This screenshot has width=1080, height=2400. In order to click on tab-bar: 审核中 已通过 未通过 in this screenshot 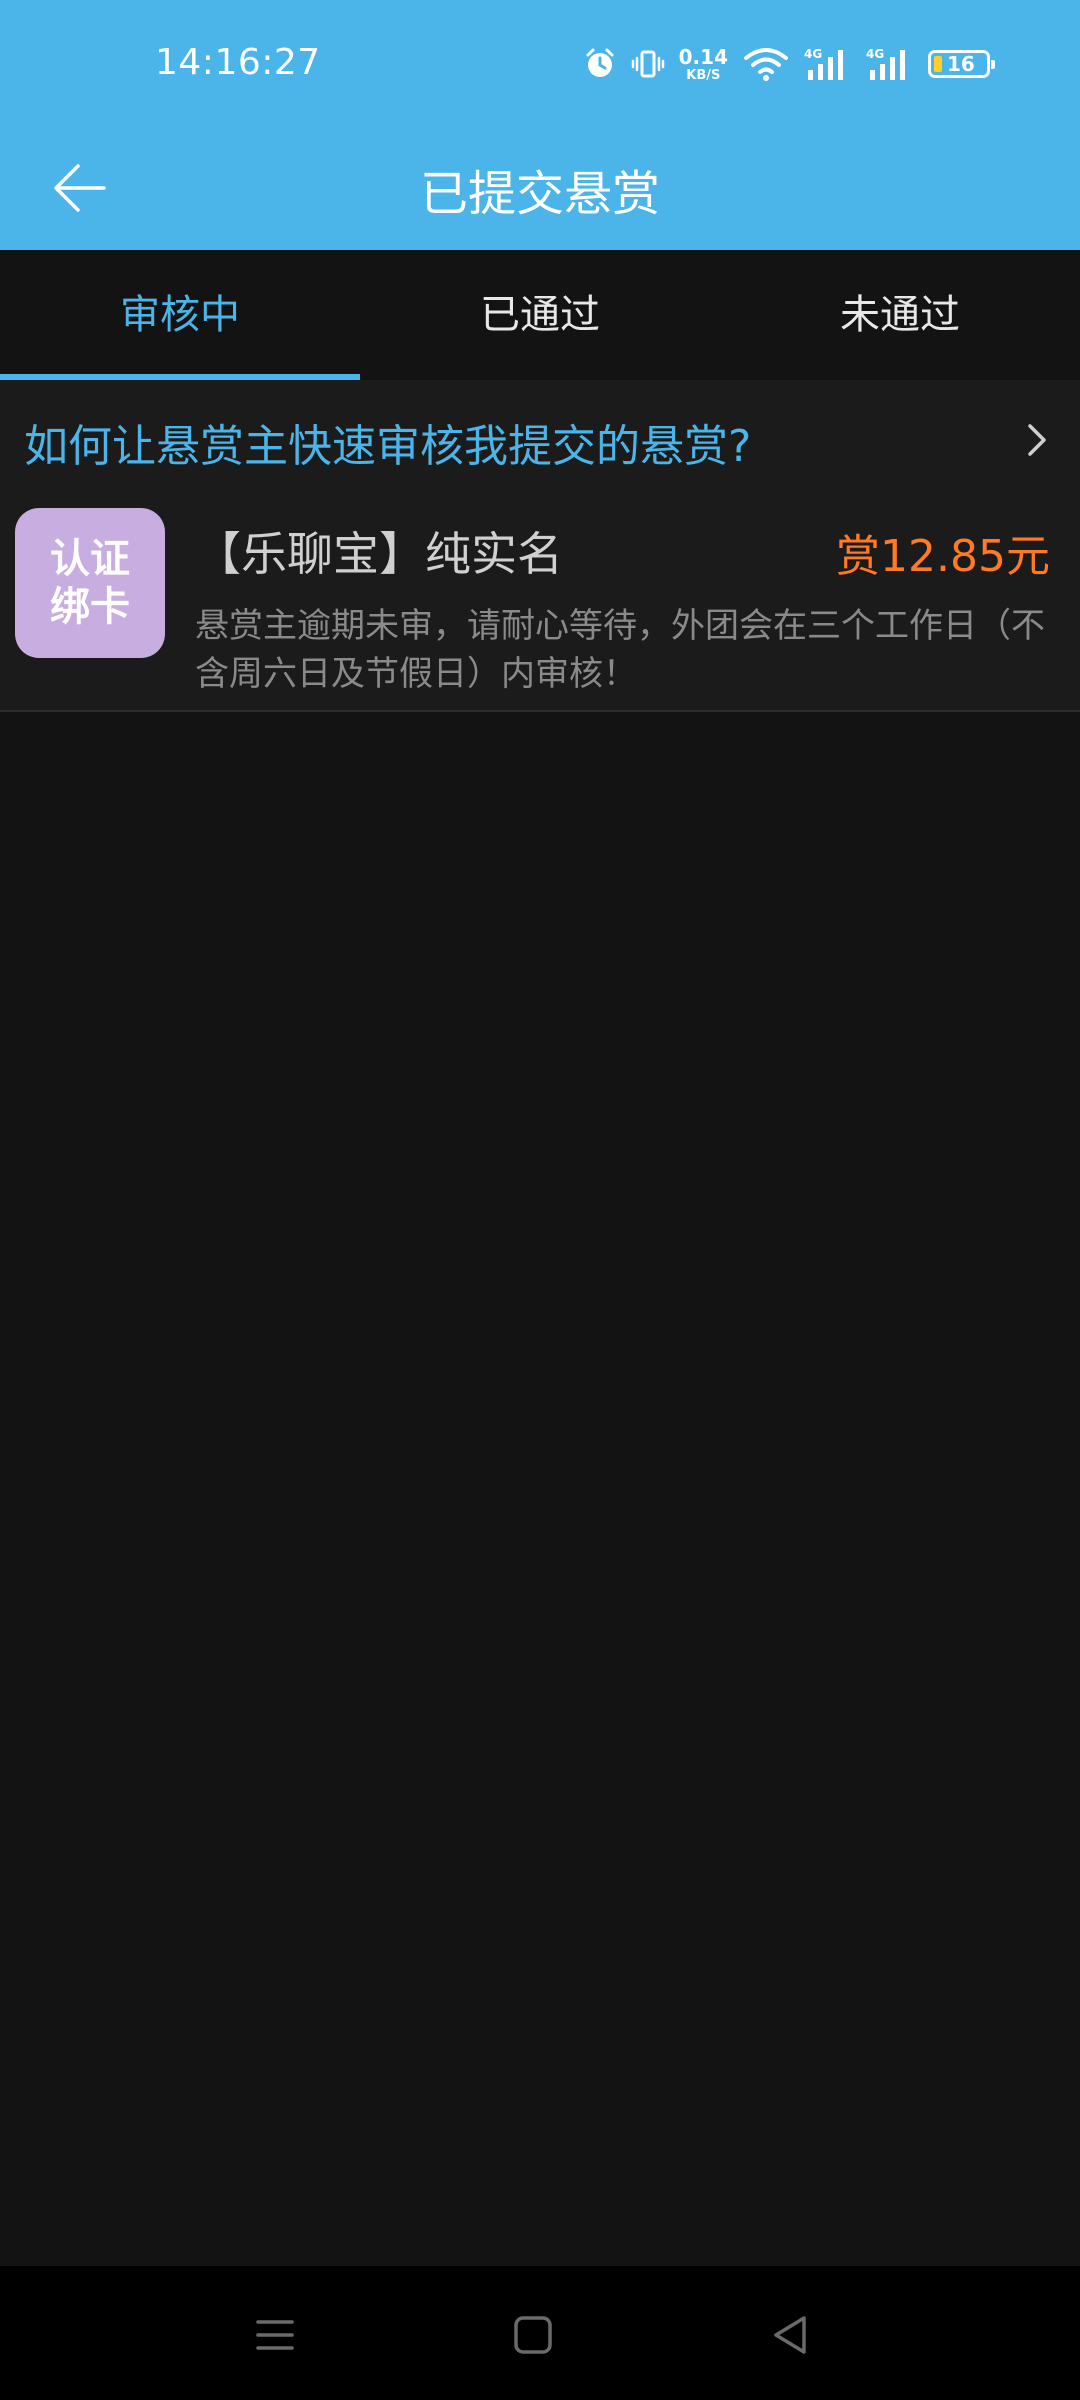, I will do `click(540, 315)`.